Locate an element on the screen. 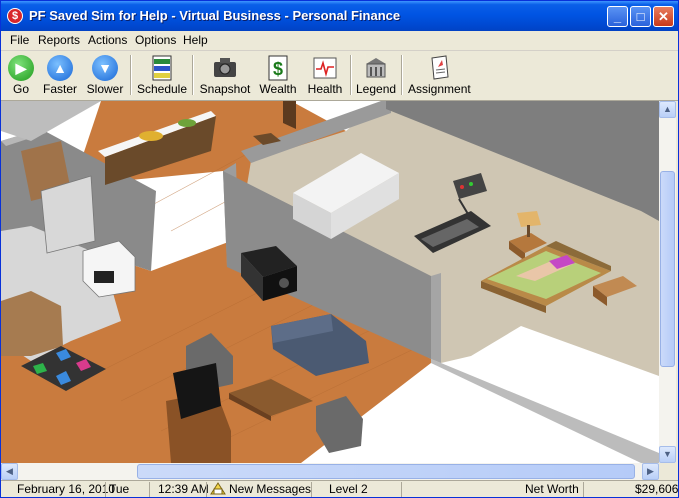  go-button: ▶ Go is located at coordinates (21, 75).